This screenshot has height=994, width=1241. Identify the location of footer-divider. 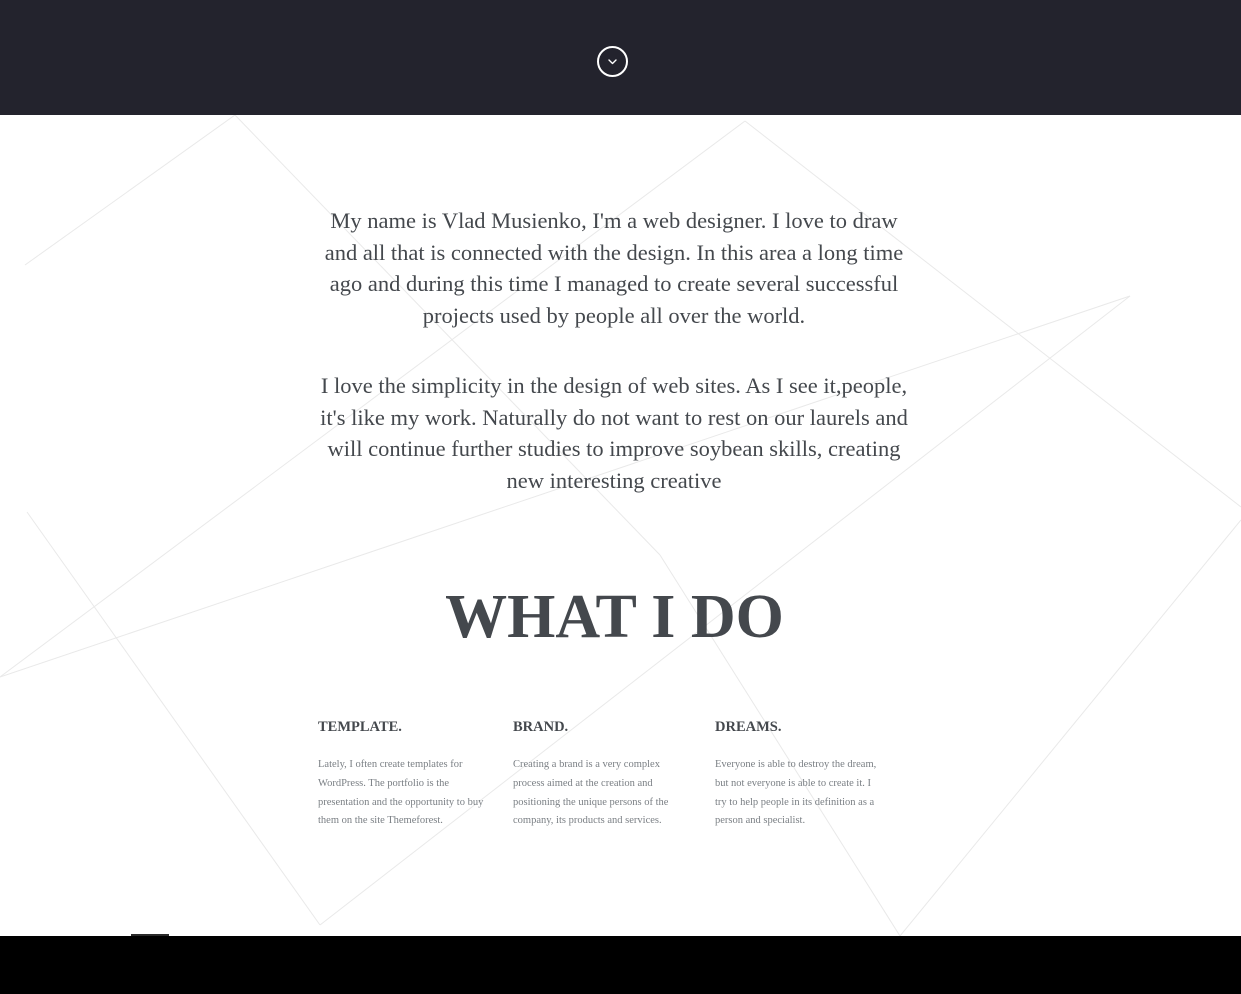
(150, 935).